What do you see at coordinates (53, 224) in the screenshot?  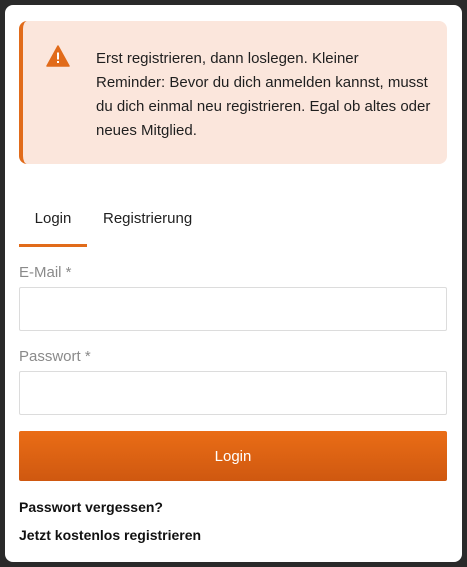 I see `tab-login: Login` at bounding box center [53, 224].